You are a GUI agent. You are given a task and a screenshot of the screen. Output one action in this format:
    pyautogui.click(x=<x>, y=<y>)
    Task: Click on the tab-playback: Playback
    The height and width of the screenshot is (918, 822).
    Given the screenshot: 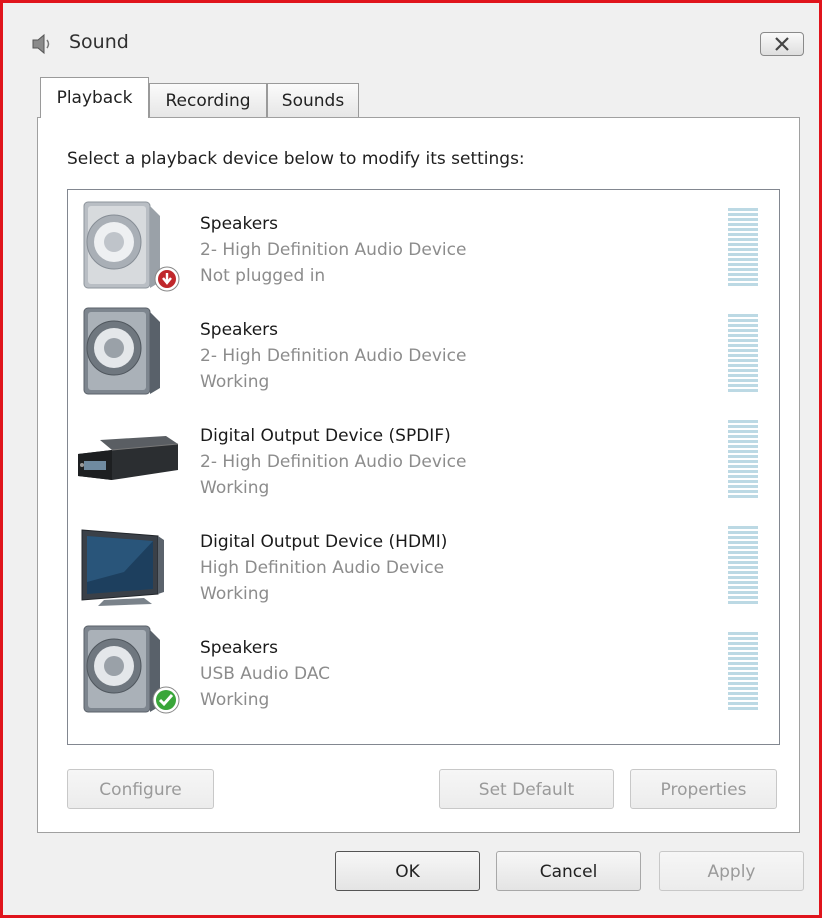 What is the action you would take?
    pyautogui.click(x=94, y=97)
    